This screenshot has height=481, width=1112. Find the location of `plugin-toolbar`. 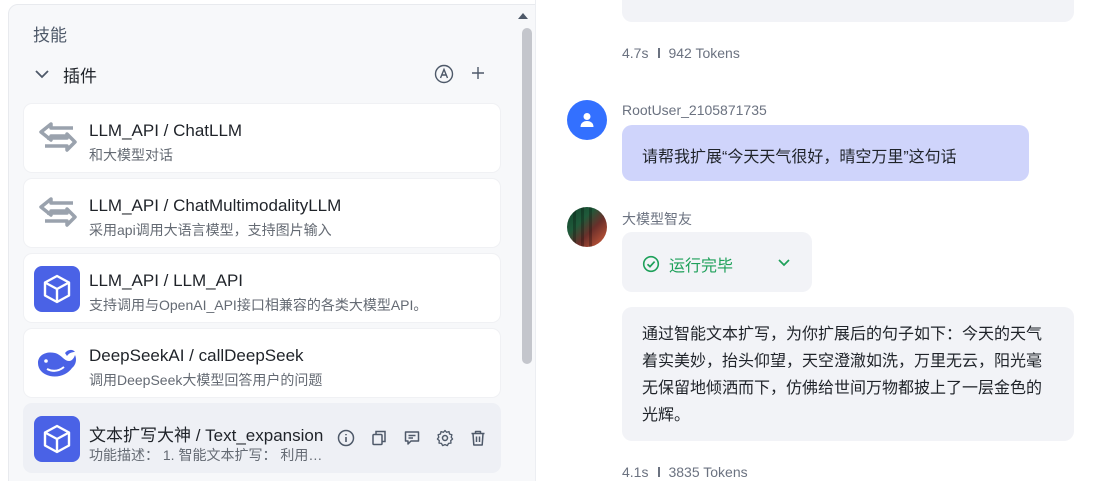

plugin-toolbar is located at coordinates (412, 438).